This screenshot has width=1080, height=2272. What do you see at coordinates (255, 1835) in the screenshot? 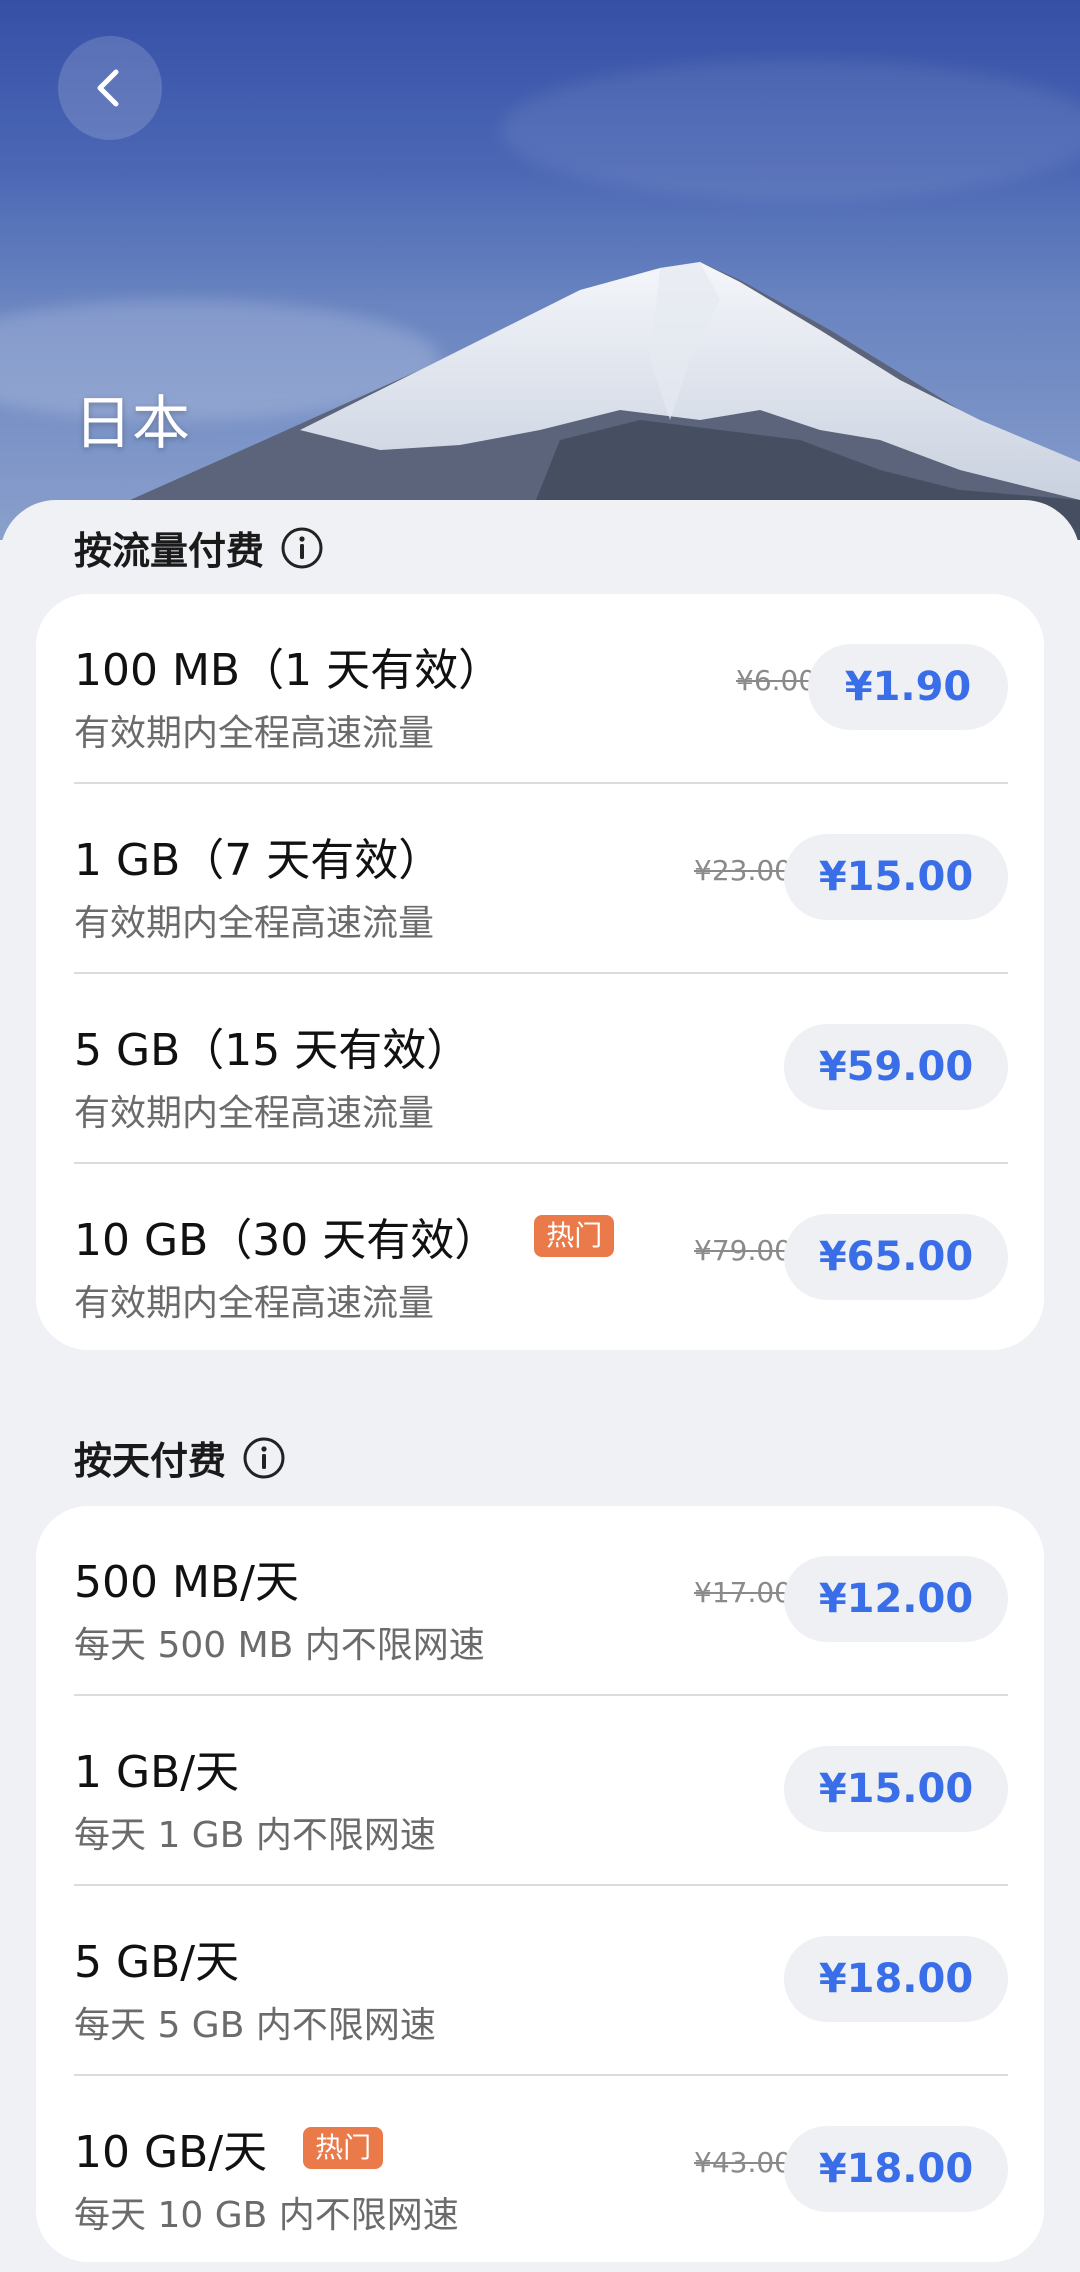
I see `plan-description: 每天 1 GB 内不限网速` at bounding box center [255, 1835].